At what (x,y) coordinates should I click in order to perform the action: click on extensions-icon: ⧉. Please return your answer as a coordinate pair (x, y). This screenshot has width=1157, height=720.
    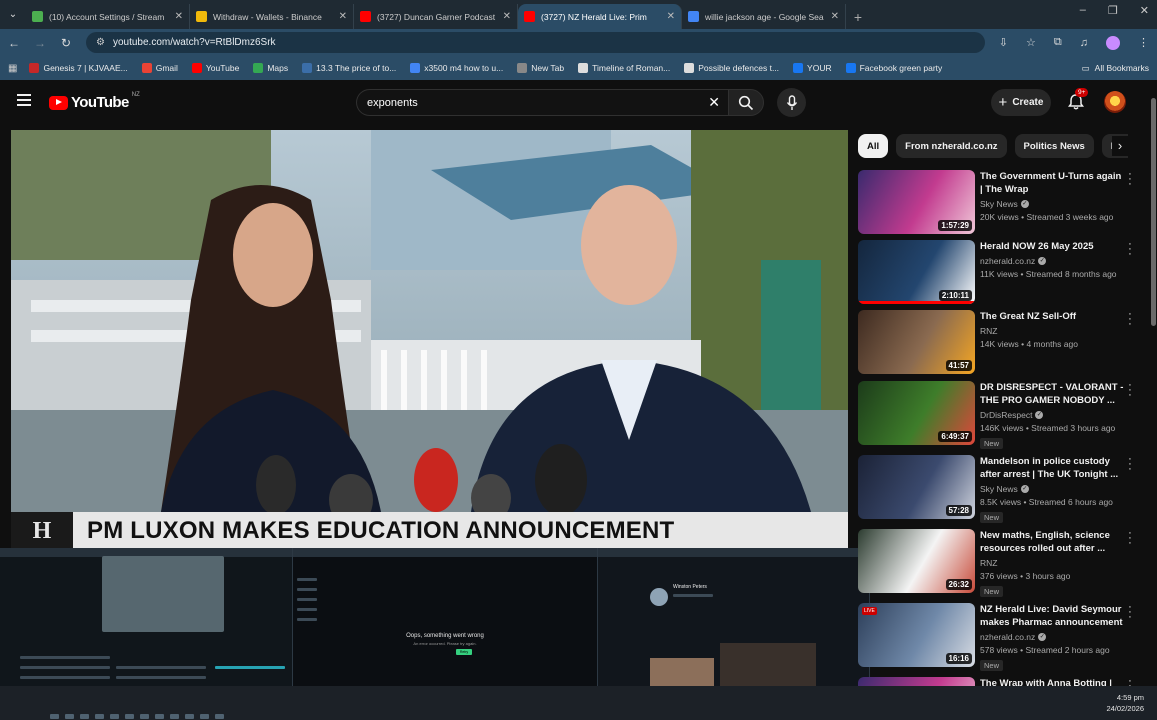
    Looking at the image, I should click on (1058, 42).